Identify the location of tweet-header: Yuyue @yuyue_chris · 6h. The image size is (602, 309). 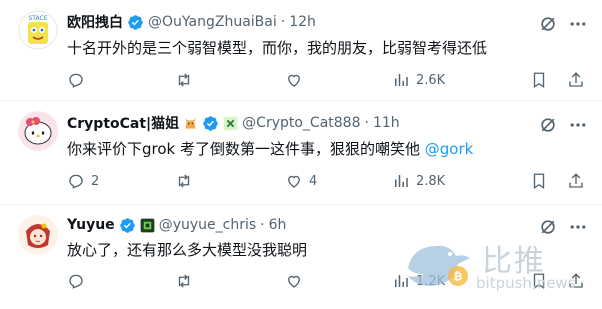
(176, 225).